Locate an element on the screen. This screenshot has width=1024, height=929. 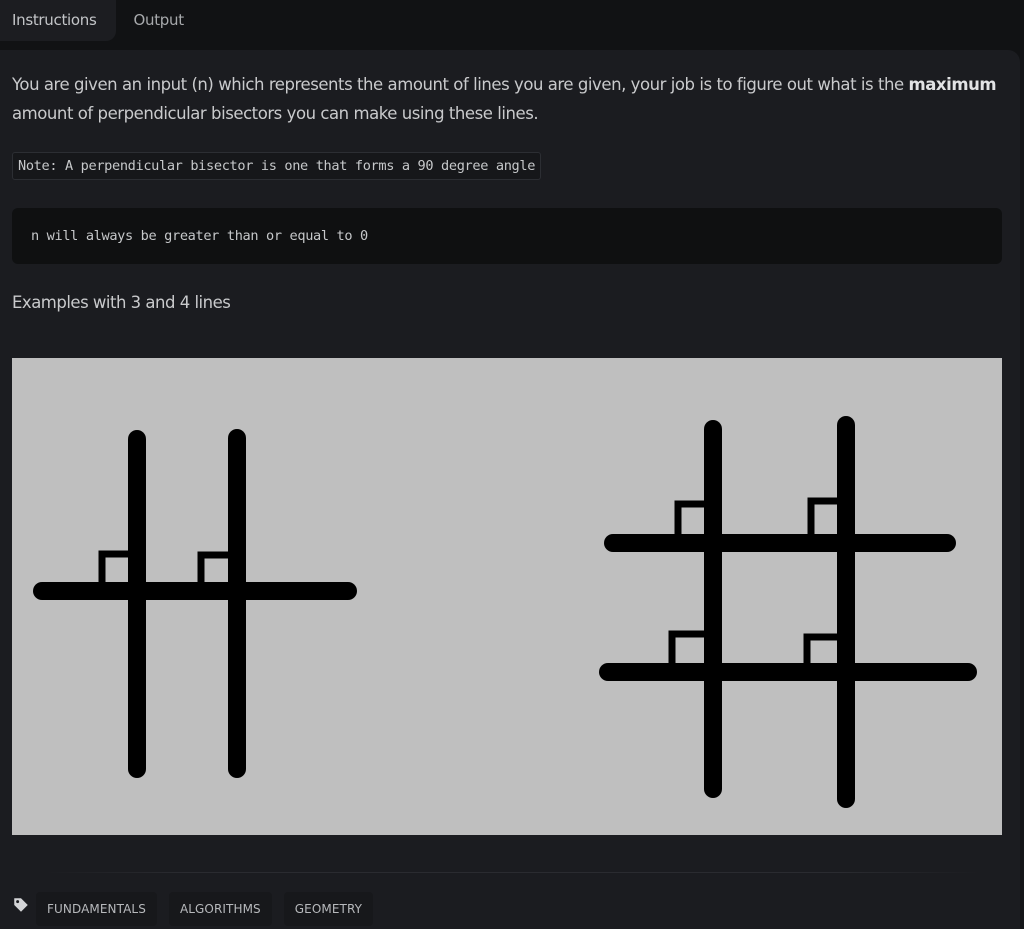
tag-list: FUNDAMENTALS ALGORITHMS GEOMETRY is located at coordinates (198, 909).